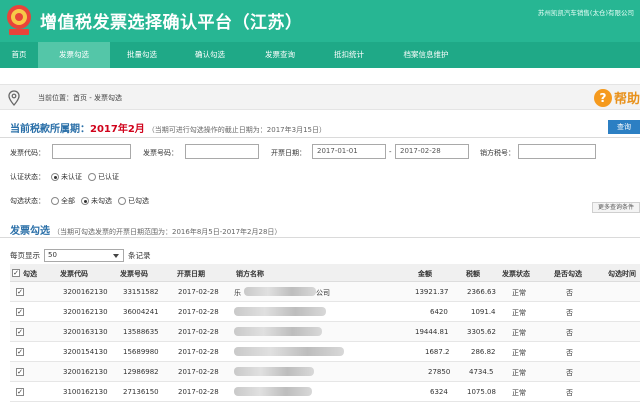 The image size is (640, 407). Describe the element at coordinates (349, 55) in the screenshot. I see `nav-item-deduction-stats: 抵扣统计` at that location.